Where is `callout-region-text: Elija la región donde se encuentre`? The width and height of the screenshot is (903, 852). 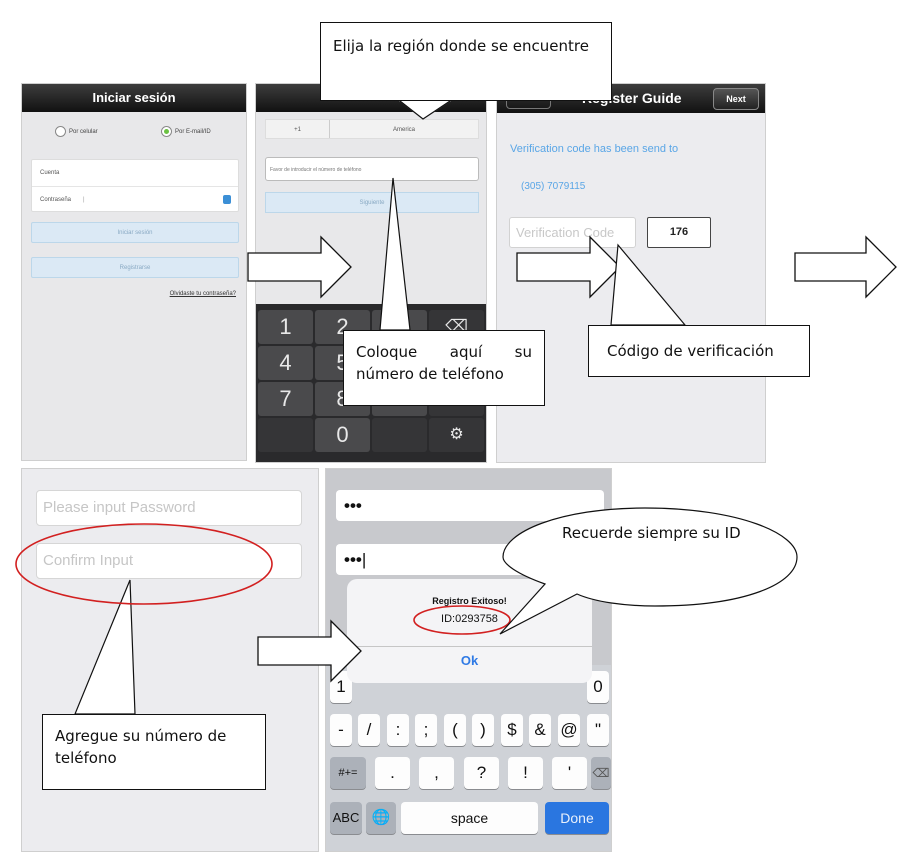
callout-region-text: Elija la región donde se encuentre is located at coordinates (461, 46).